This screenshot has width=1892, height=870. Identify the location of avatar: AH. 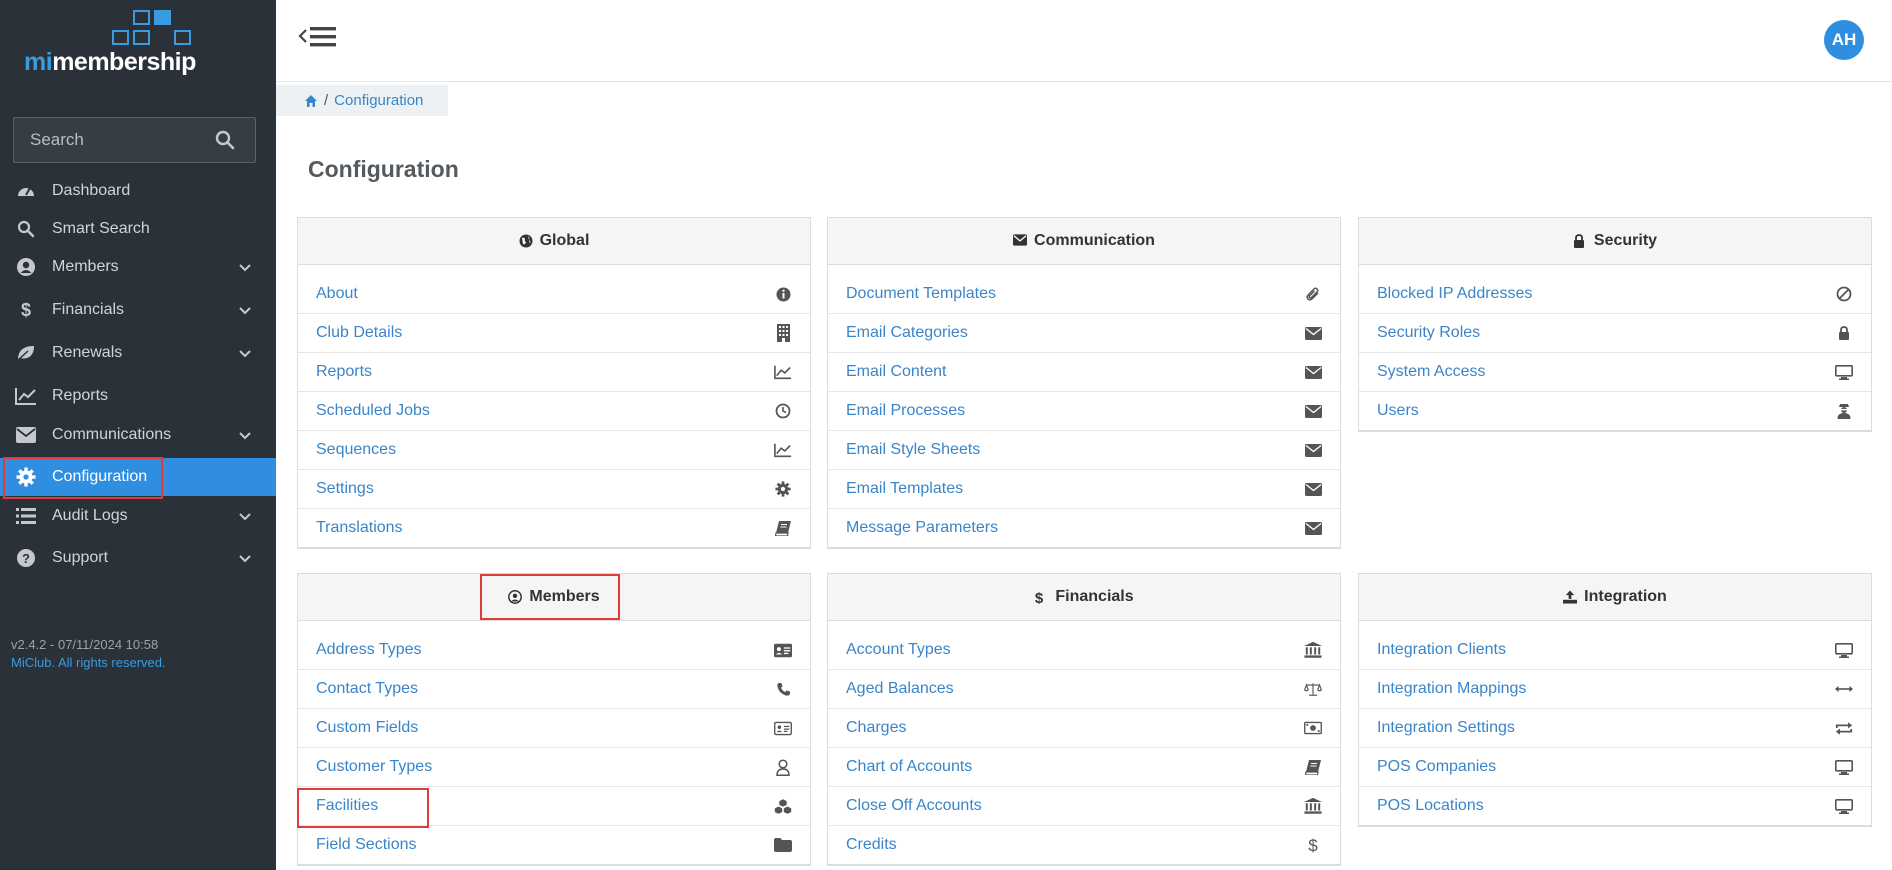
(1844, 40).